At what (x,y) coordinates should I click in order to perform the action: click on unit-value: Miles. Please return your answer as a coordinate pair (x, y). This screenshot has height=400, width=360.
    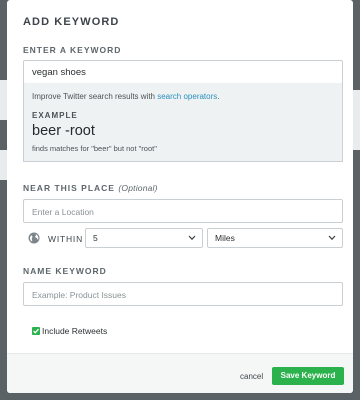
    Looking at the image, I should click on (225, 238).